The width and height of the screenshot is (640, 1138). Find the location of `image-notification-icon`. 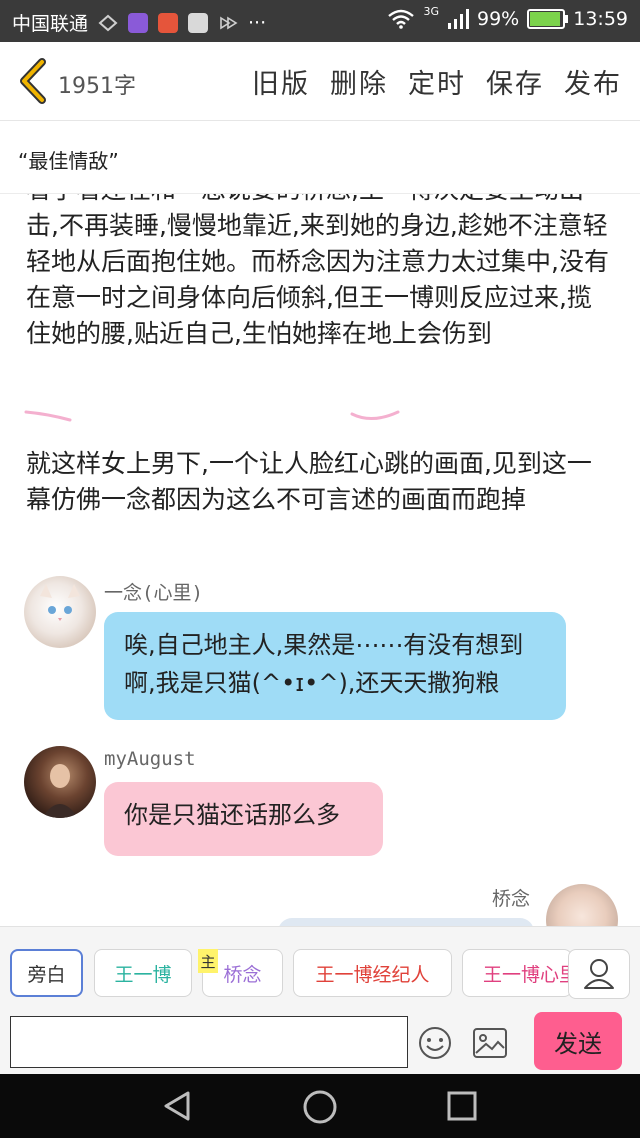

image-notification-icon is located at coordinates (198, 22).